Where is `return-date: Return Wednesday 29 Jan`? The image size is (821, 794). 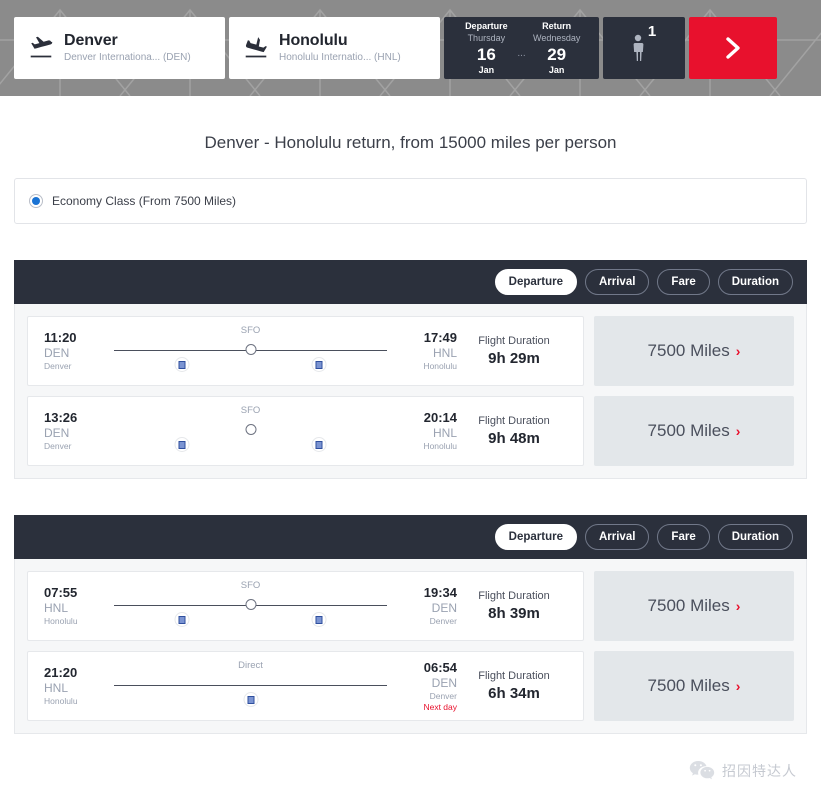 return-date: Return Wednesday 29 Jan is located at coordinates (557, 48).